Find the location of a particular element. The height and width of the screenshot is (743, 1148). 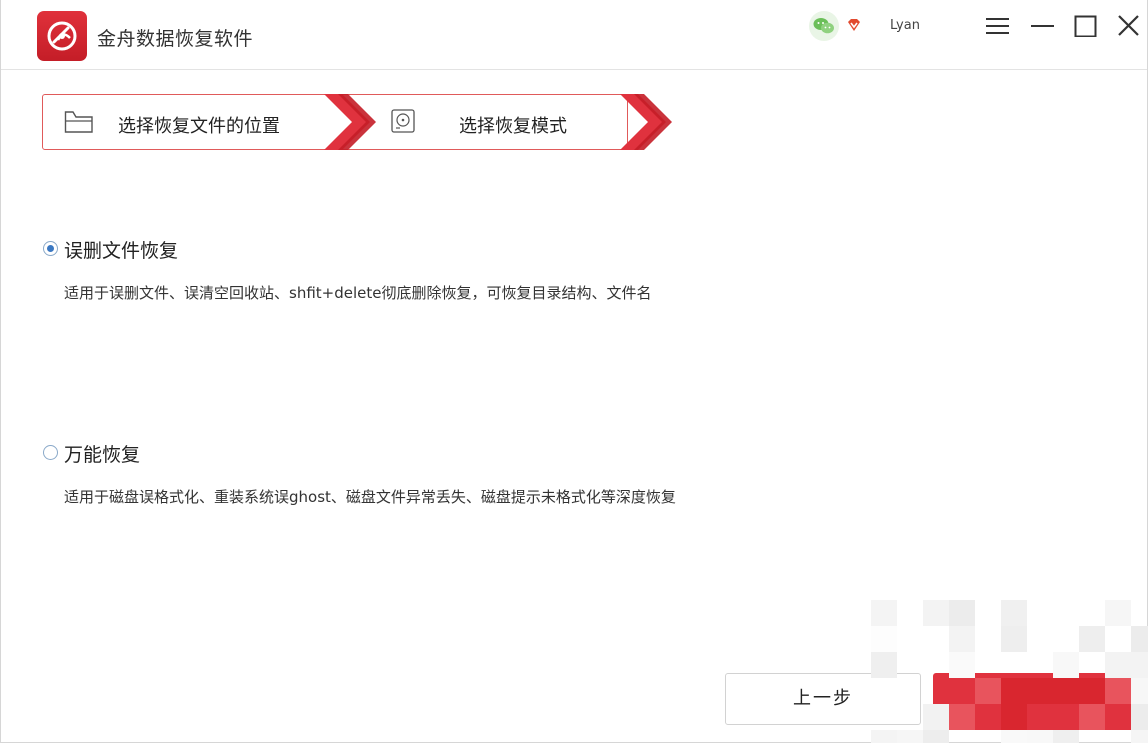

radio-button is located at coordinates (50, 452).